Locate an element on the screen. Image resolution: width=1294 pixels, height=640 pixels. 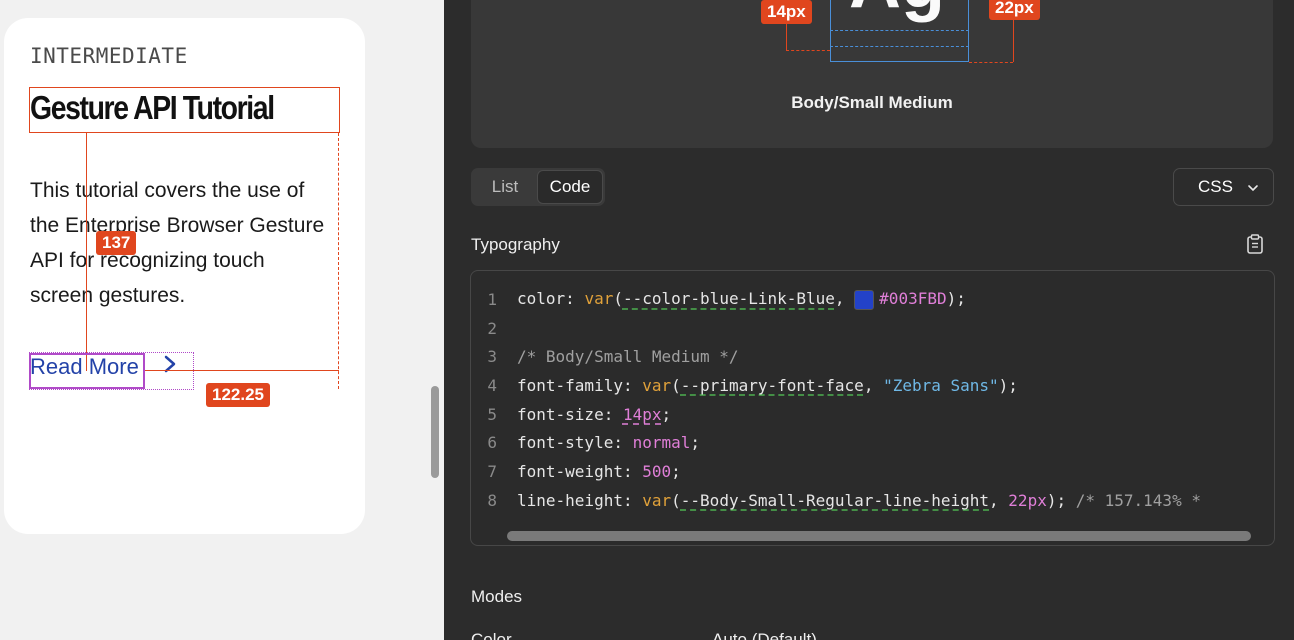
code-prop: line-height is located at coordinates (570, 500).